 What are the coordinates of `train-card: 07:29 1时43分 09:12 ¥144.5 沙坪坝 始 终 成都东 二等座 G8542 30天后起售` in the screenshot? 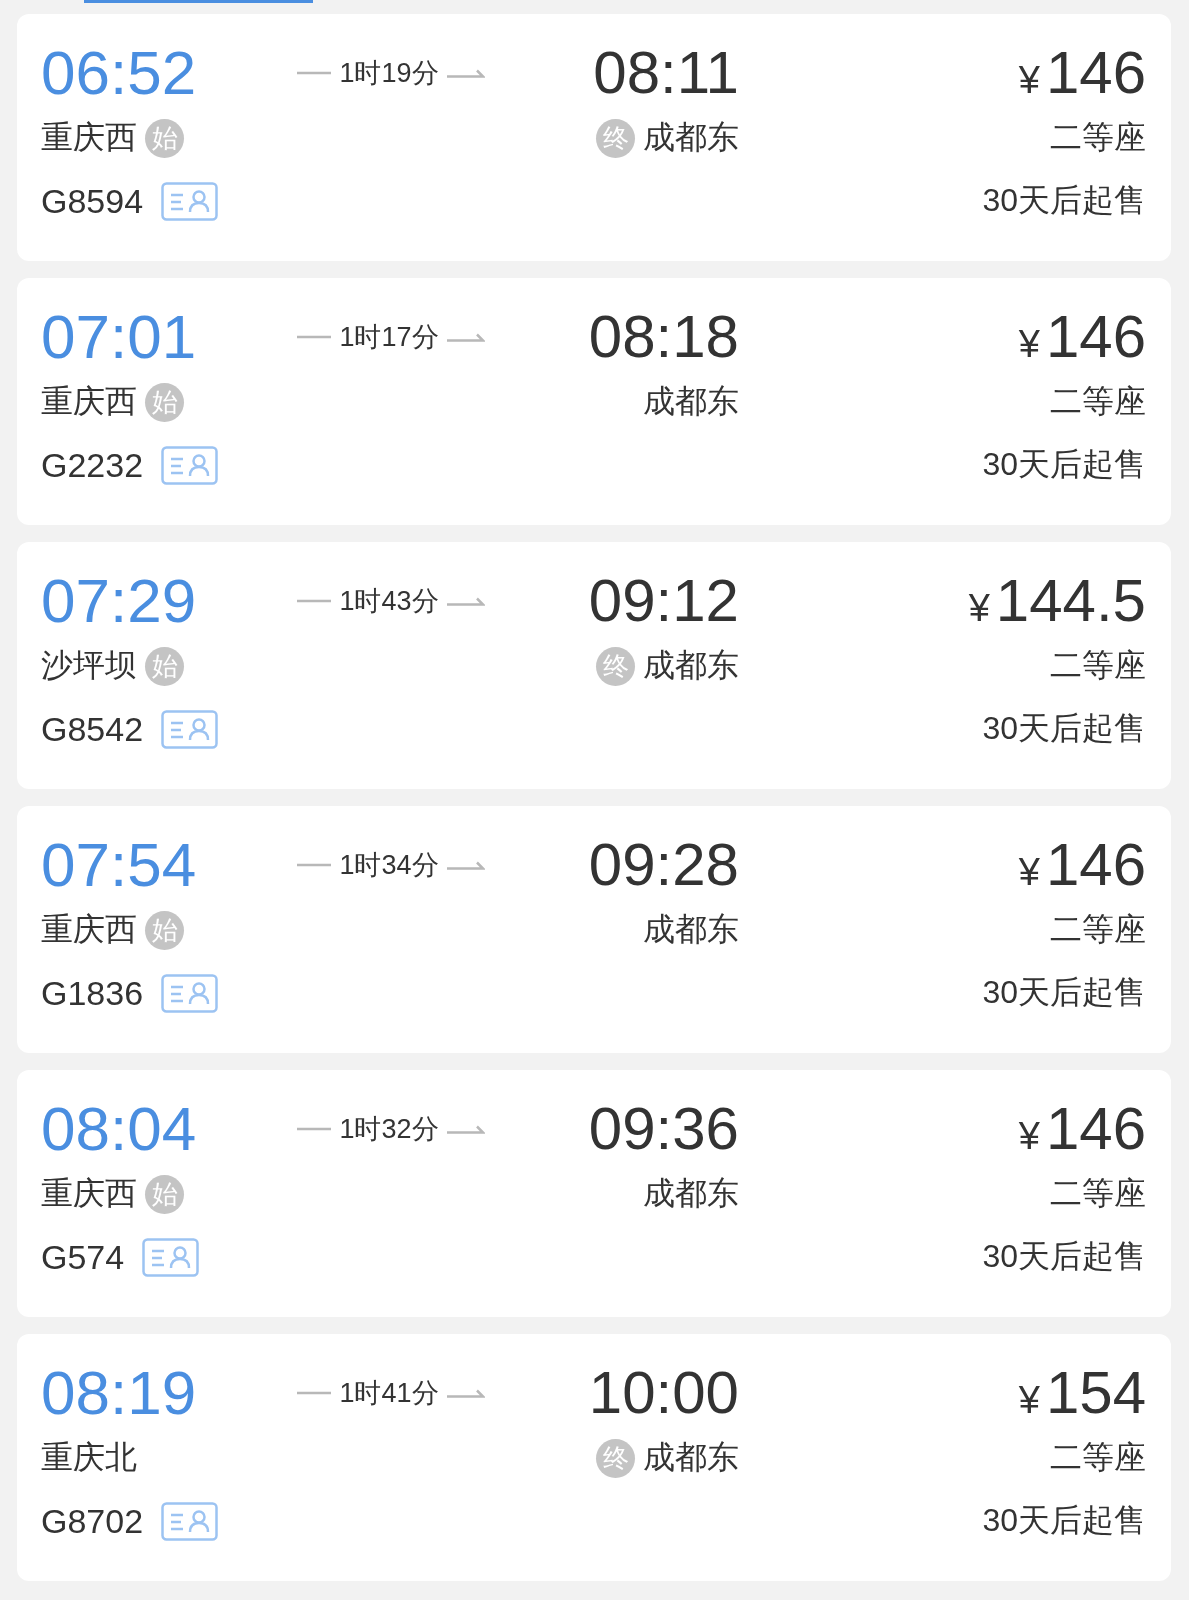 It's located at (594, 665).